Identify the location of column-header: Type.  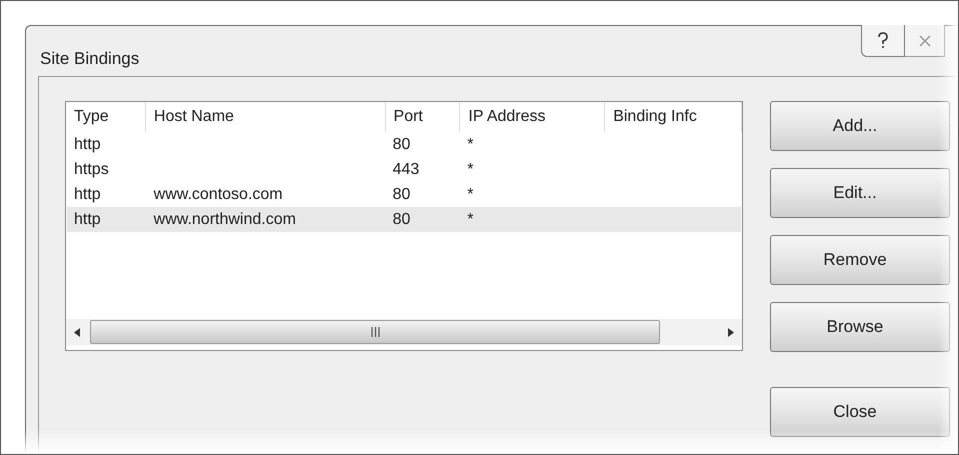
(106, 117).